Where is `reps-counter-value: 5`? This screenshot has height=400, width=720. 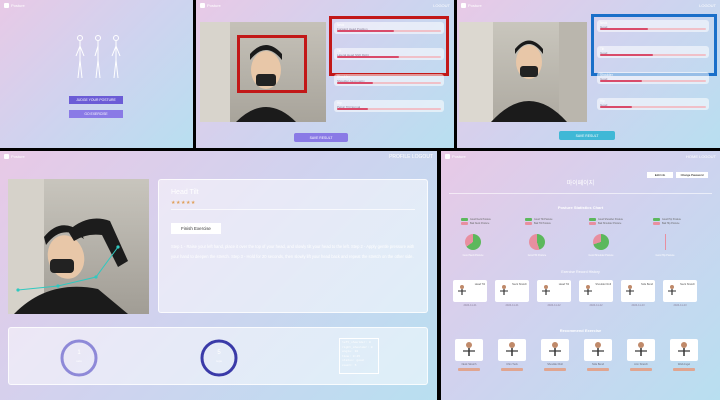
reps-counter-value: 5 is located at coordinates (219, 353).